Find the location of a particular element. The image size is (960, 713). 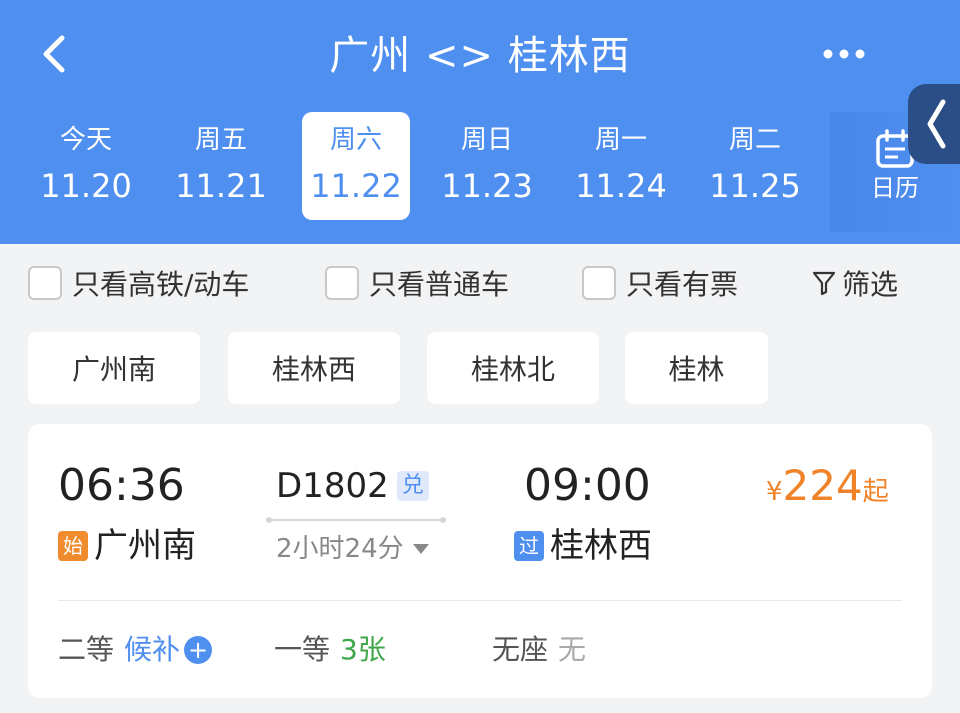

departure-station: 始 广州南 is located at coordinates (127, 546).